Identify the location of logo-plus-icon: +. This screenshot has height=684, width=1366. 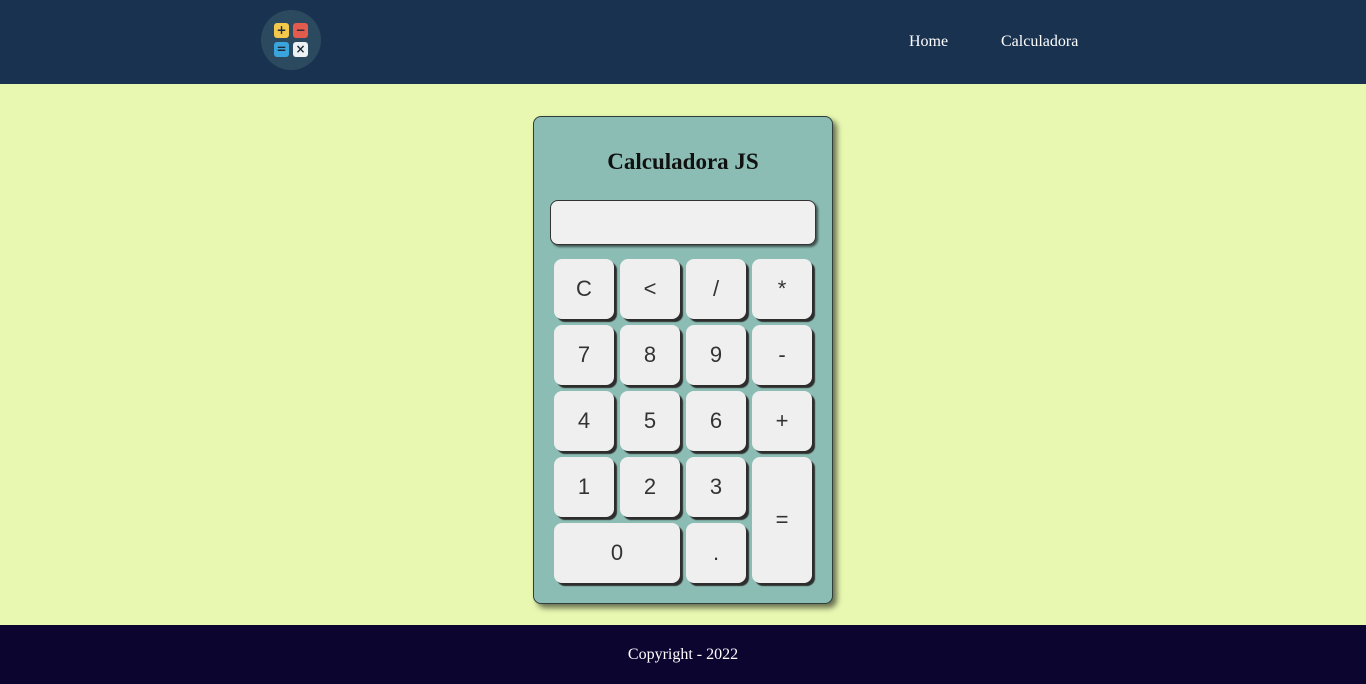
(281, 30).